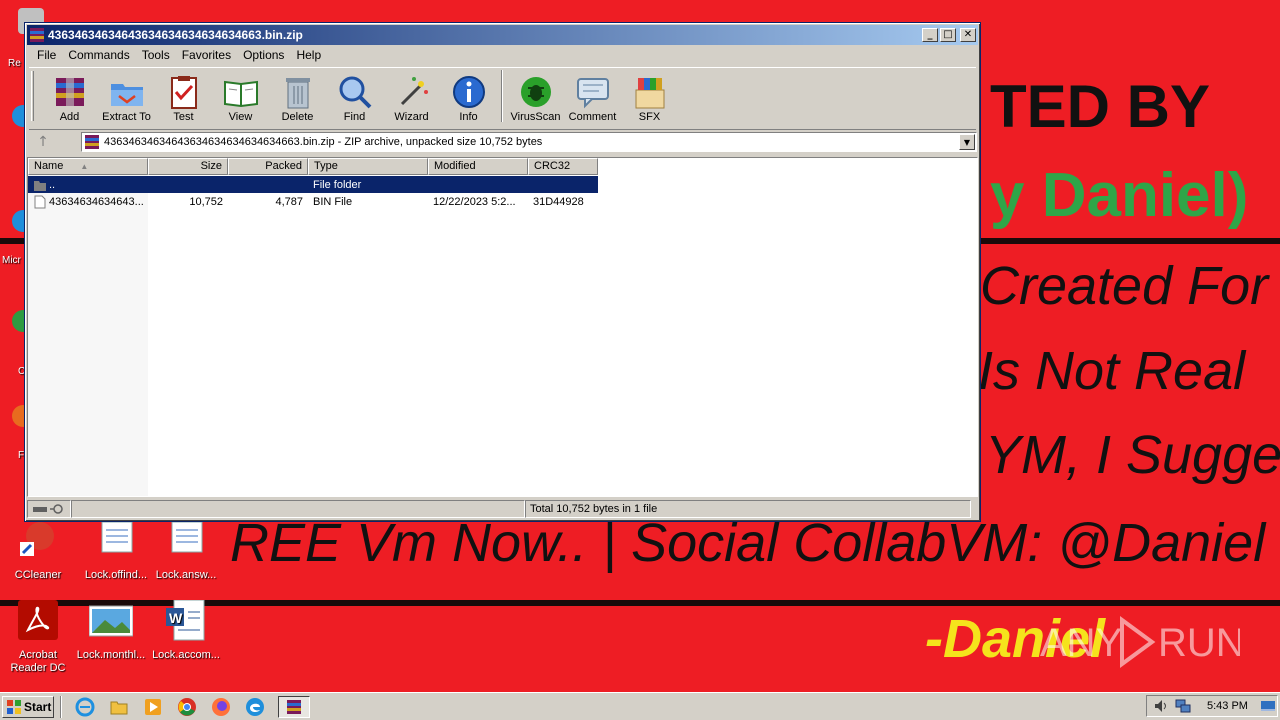 The height and width of the screenshot is (720, 1280). Describe the element at coordinates (84, 166) in the screenshot. I see `sort-arrow-icon: ▲` at that location.